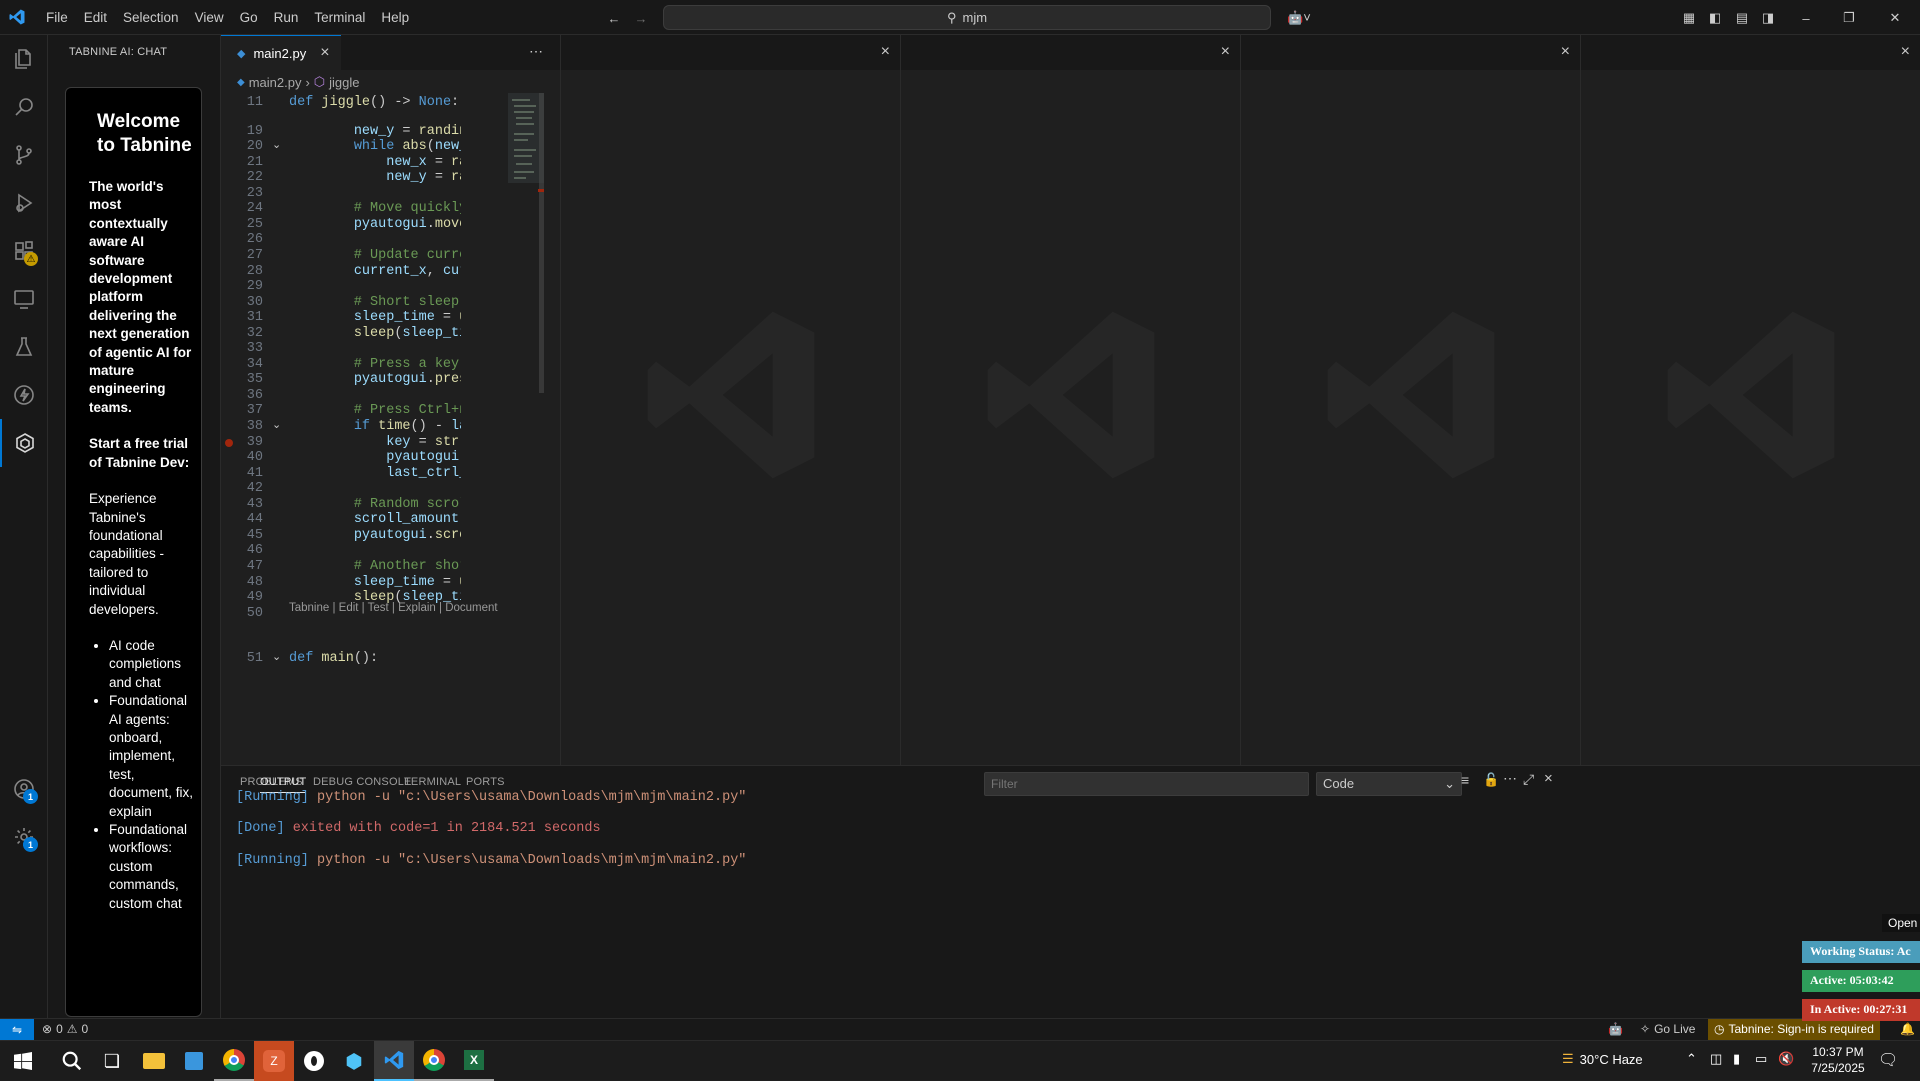 This screenshot has height=1081, width=1920. I want to click on tray-network-icon: ◫, so click(1716, 1059).